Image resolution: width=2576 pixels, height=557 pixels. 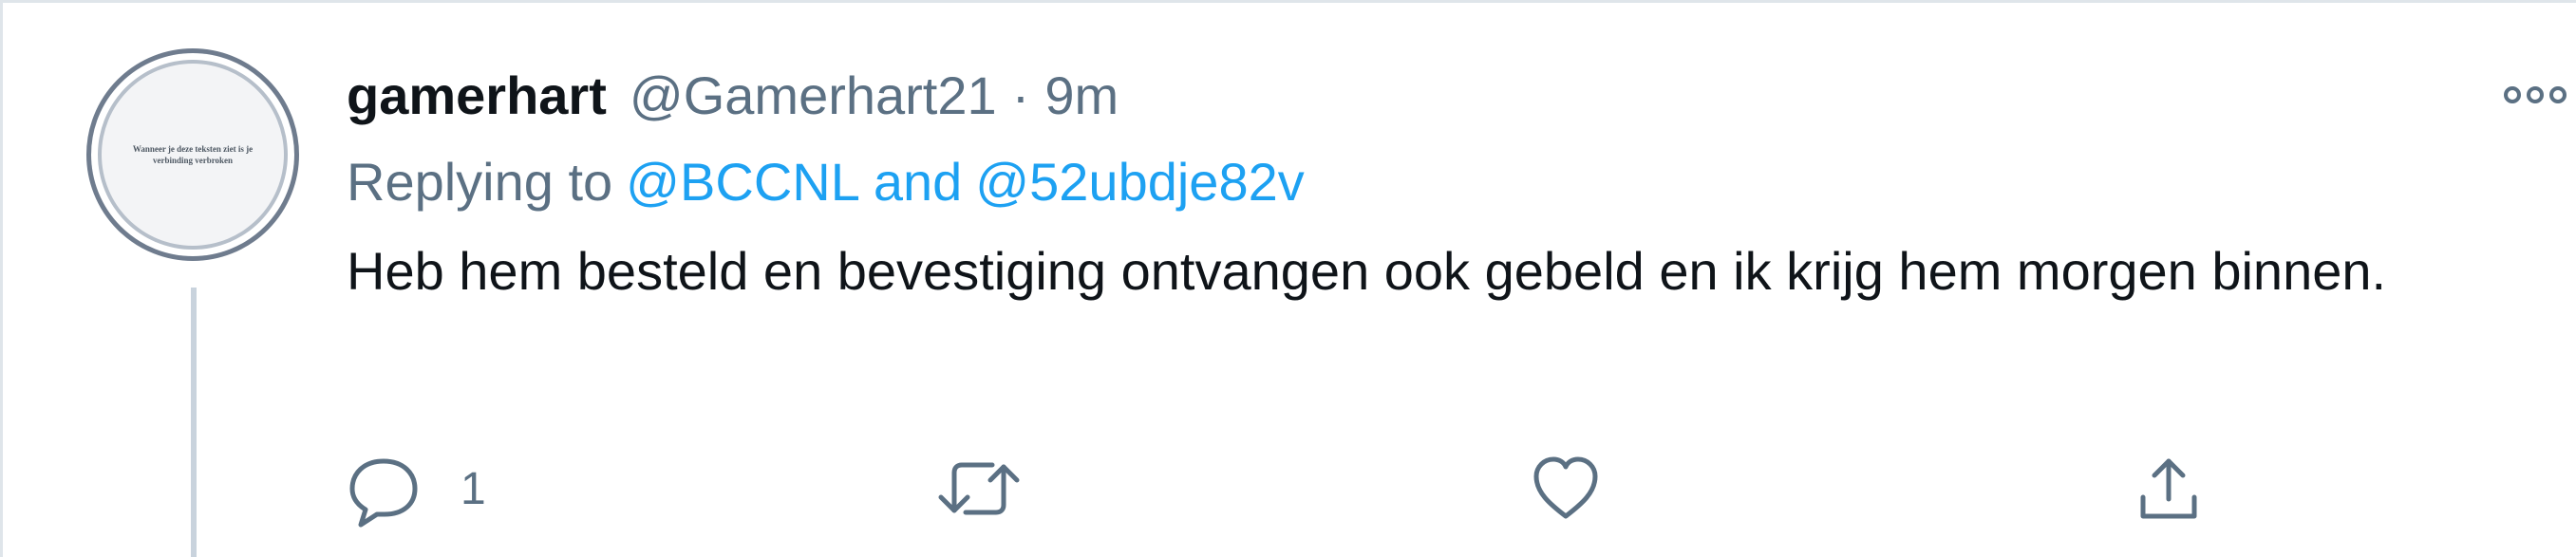 I want to click on share-icon, so click(x=2168, y=488).